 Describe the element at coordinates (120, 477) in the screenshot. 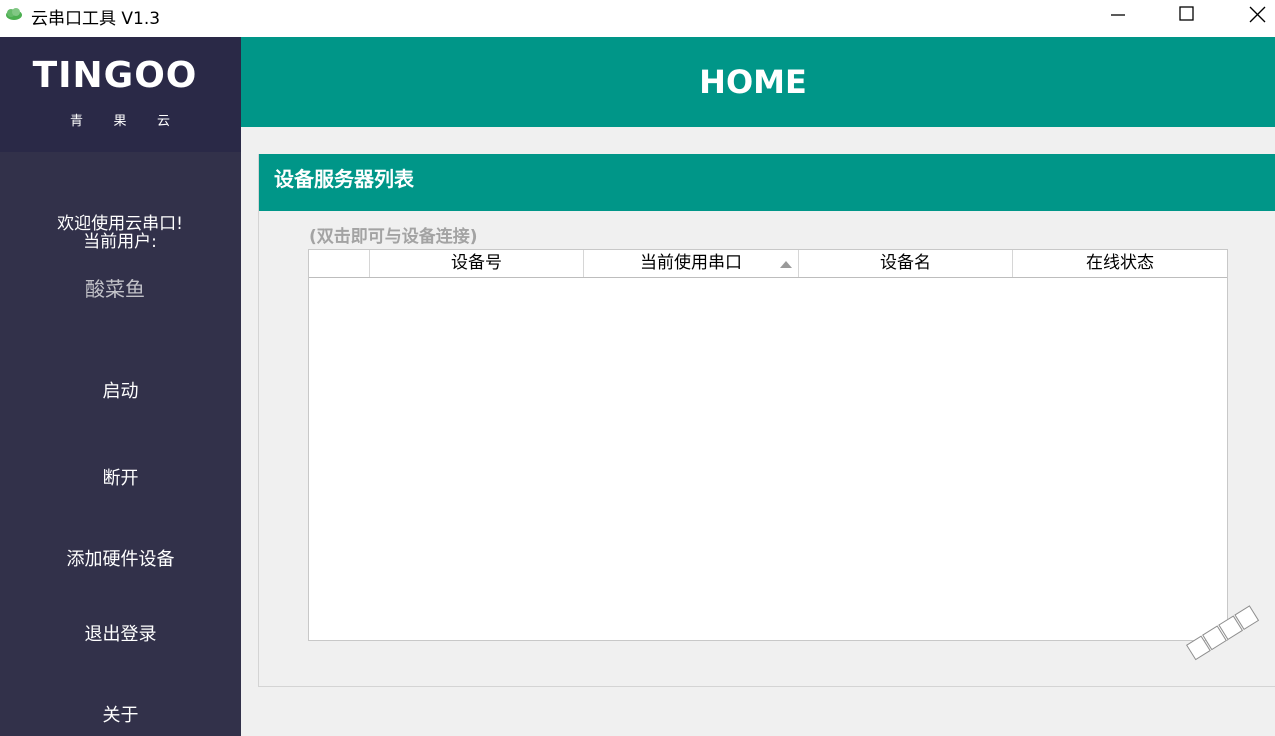

I see `nav-disconnect-button: 断开` at that location.